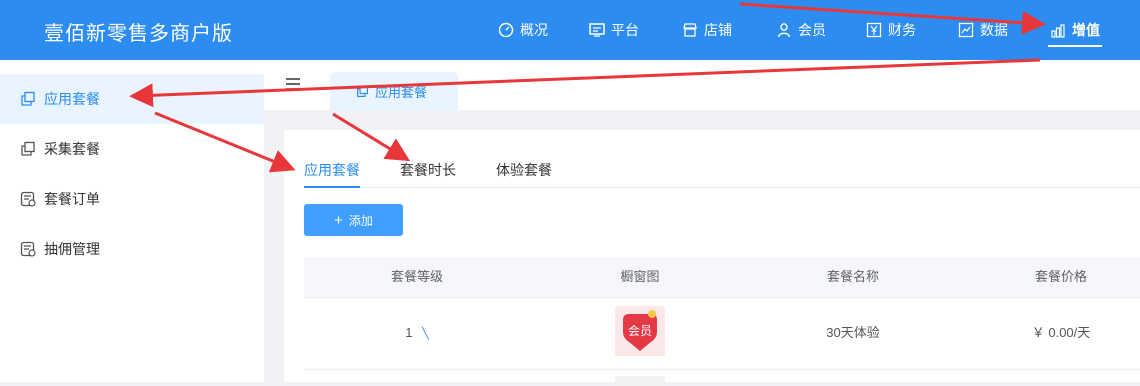 The height and width of the screenshot is (386, 1140). Describe the element at coordinates (332, 187) in the screenshot. I see `subtab-active-indicator` at that location.